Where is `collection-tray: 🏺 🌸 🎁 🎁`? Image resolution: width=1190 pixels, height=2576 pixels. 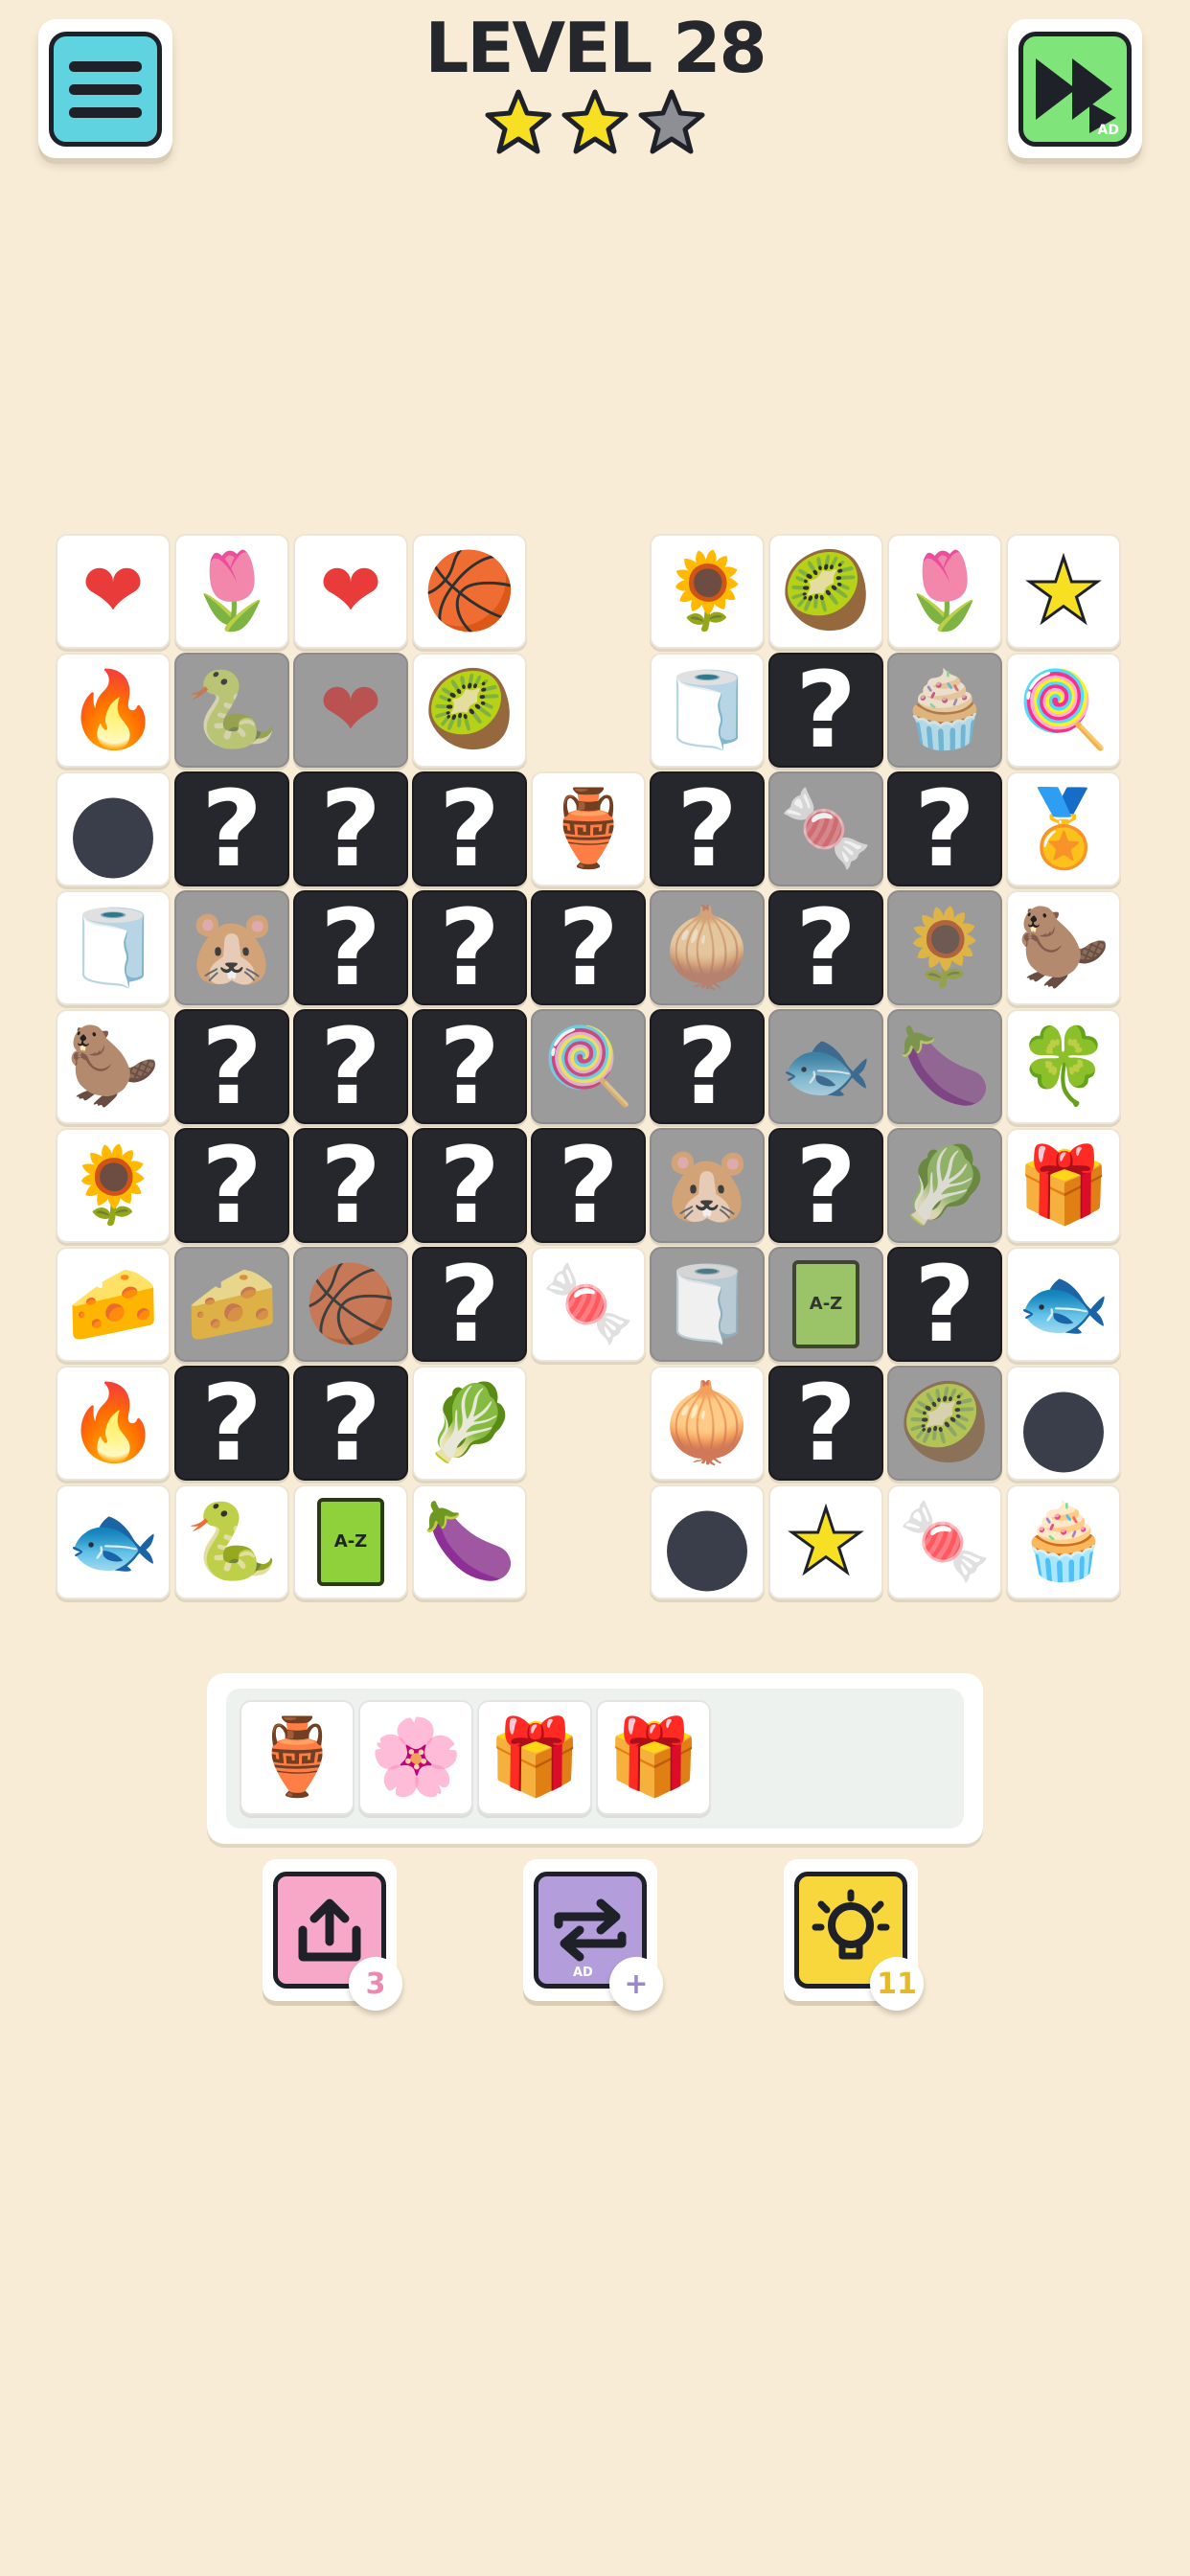 collection-tray: 🏺 🌸 🎁 🎁 is located at coordinates (595, 1759).